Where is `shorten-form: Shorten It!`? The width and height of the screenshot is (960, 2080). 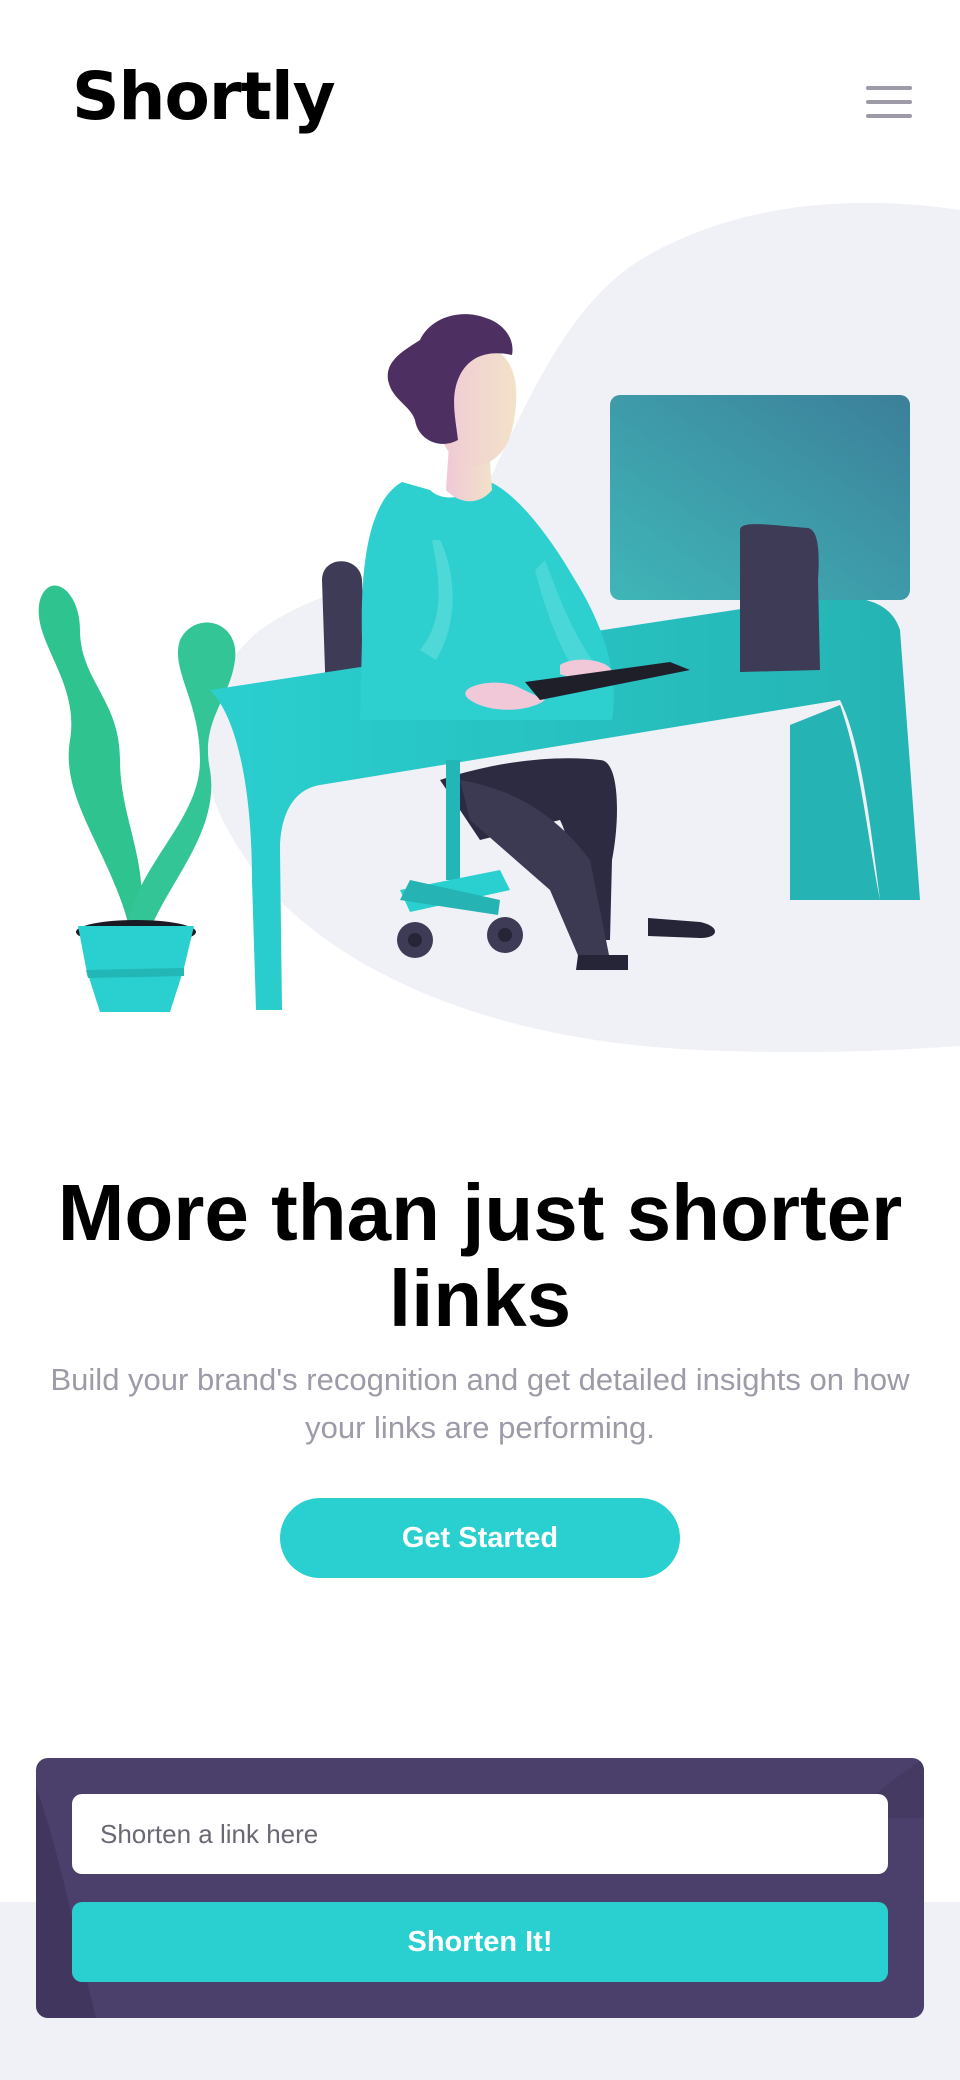
shorten-form: Shorten It! is located at coordinates (480, 1888).